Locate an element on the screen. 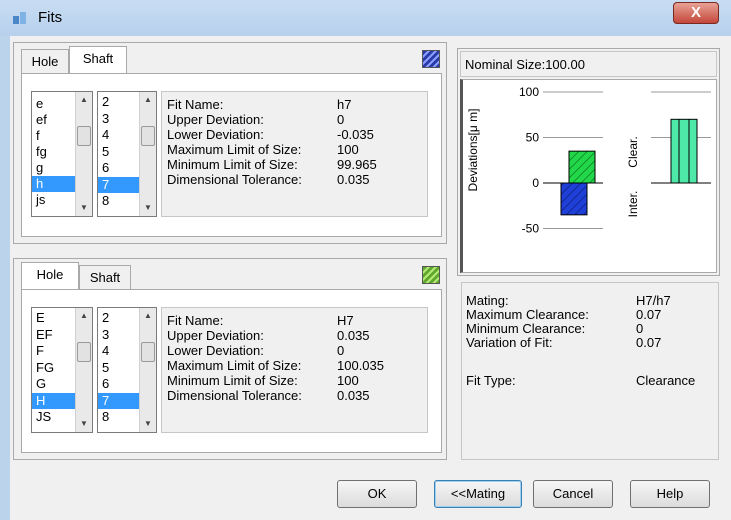  y-axis-label: Deviations[μ m] is located at coordinates (473, 150).